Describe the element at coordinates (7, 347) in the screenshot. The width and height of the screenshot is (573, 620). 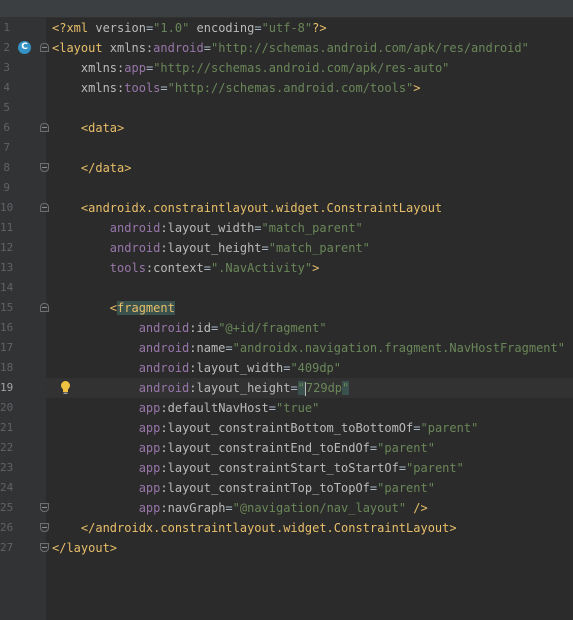
I see `line-number: 17` at that location.